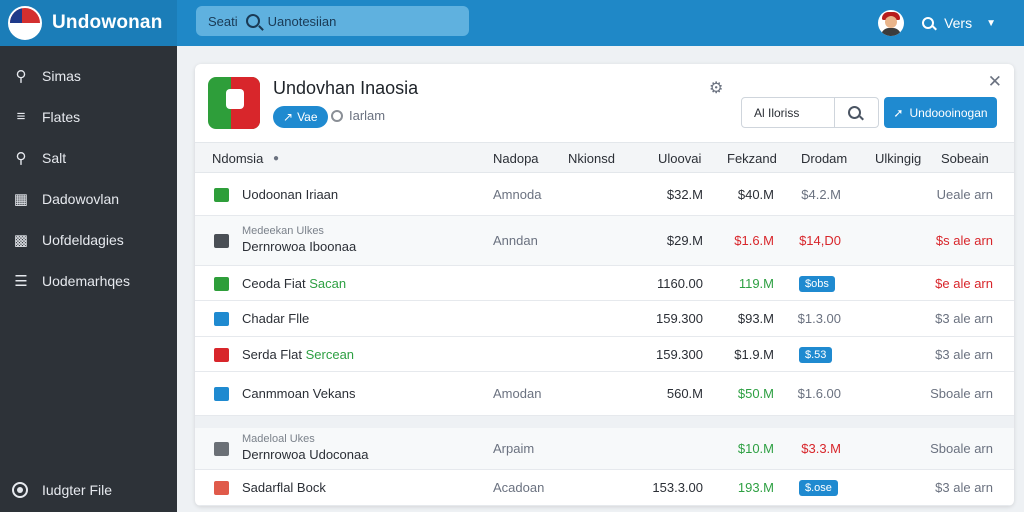  What do you see at coordinates (305, 454) in the screenshot?
I see `row-name: Dernrowoa Udoconaa` at bounding box center [305, 454].